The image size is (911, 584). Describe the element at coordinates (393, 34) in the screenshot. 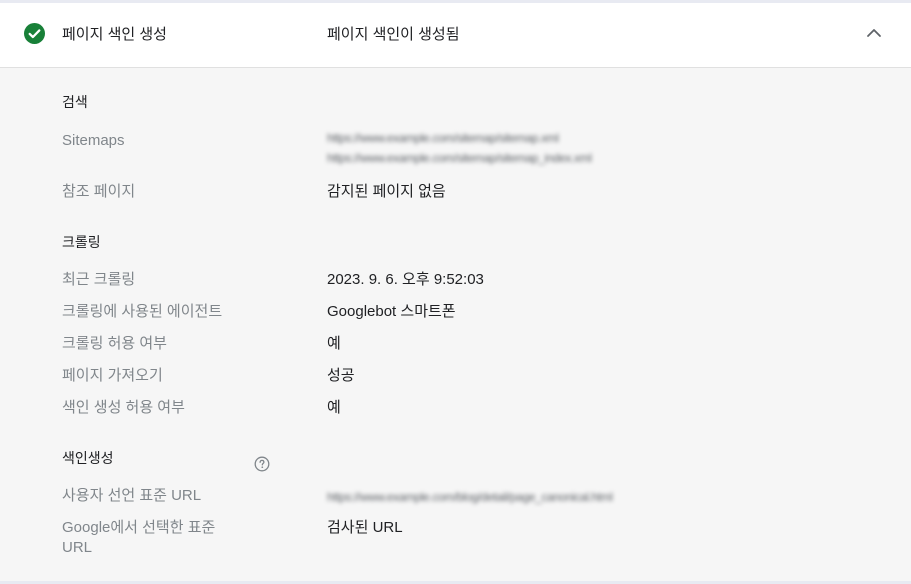

I see `indexing-status: 페이지 색인이 생성됨` at that location.